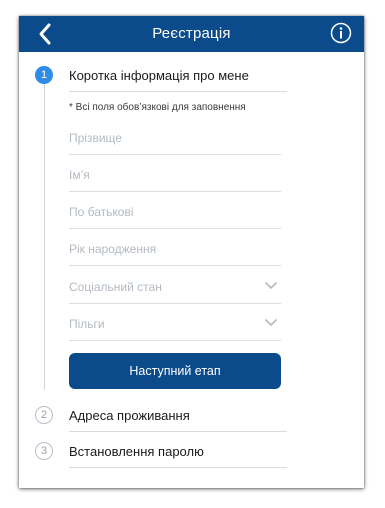 Image resolution: width=385 pixels, height=508 pixels. What do you see at coordinates (175, 322) in the screenshot?
I see `benefits-select: Пільги` at bounding box center [175, 322].